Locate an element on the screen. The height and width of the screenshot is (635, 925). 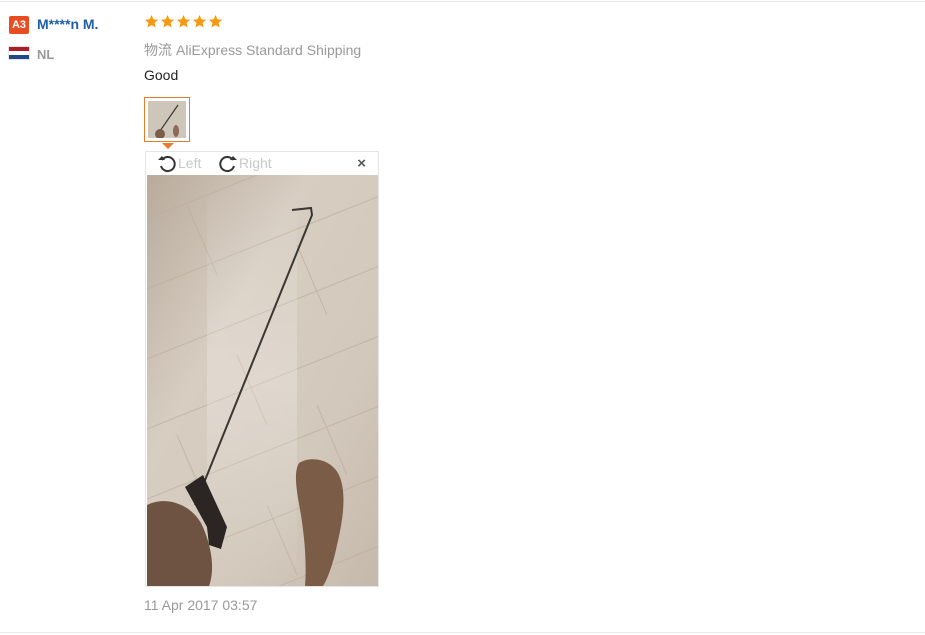
review-photo-thumbnail is located at coordinates (167, 119).